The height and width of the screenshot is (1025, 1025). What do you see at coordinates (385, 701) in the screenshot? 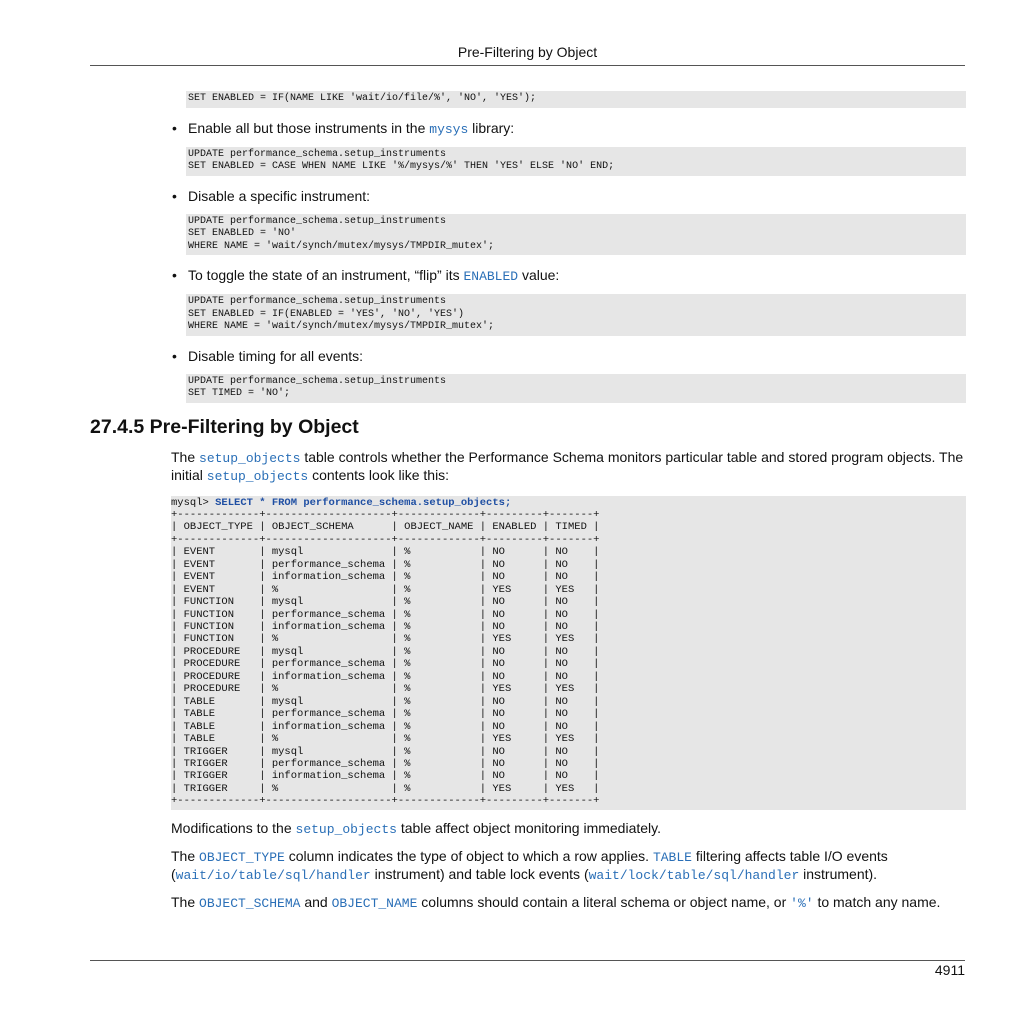
I see `table-row: | TABLE | mysql | % | NO | NO |` at bounding box center [385, 701].